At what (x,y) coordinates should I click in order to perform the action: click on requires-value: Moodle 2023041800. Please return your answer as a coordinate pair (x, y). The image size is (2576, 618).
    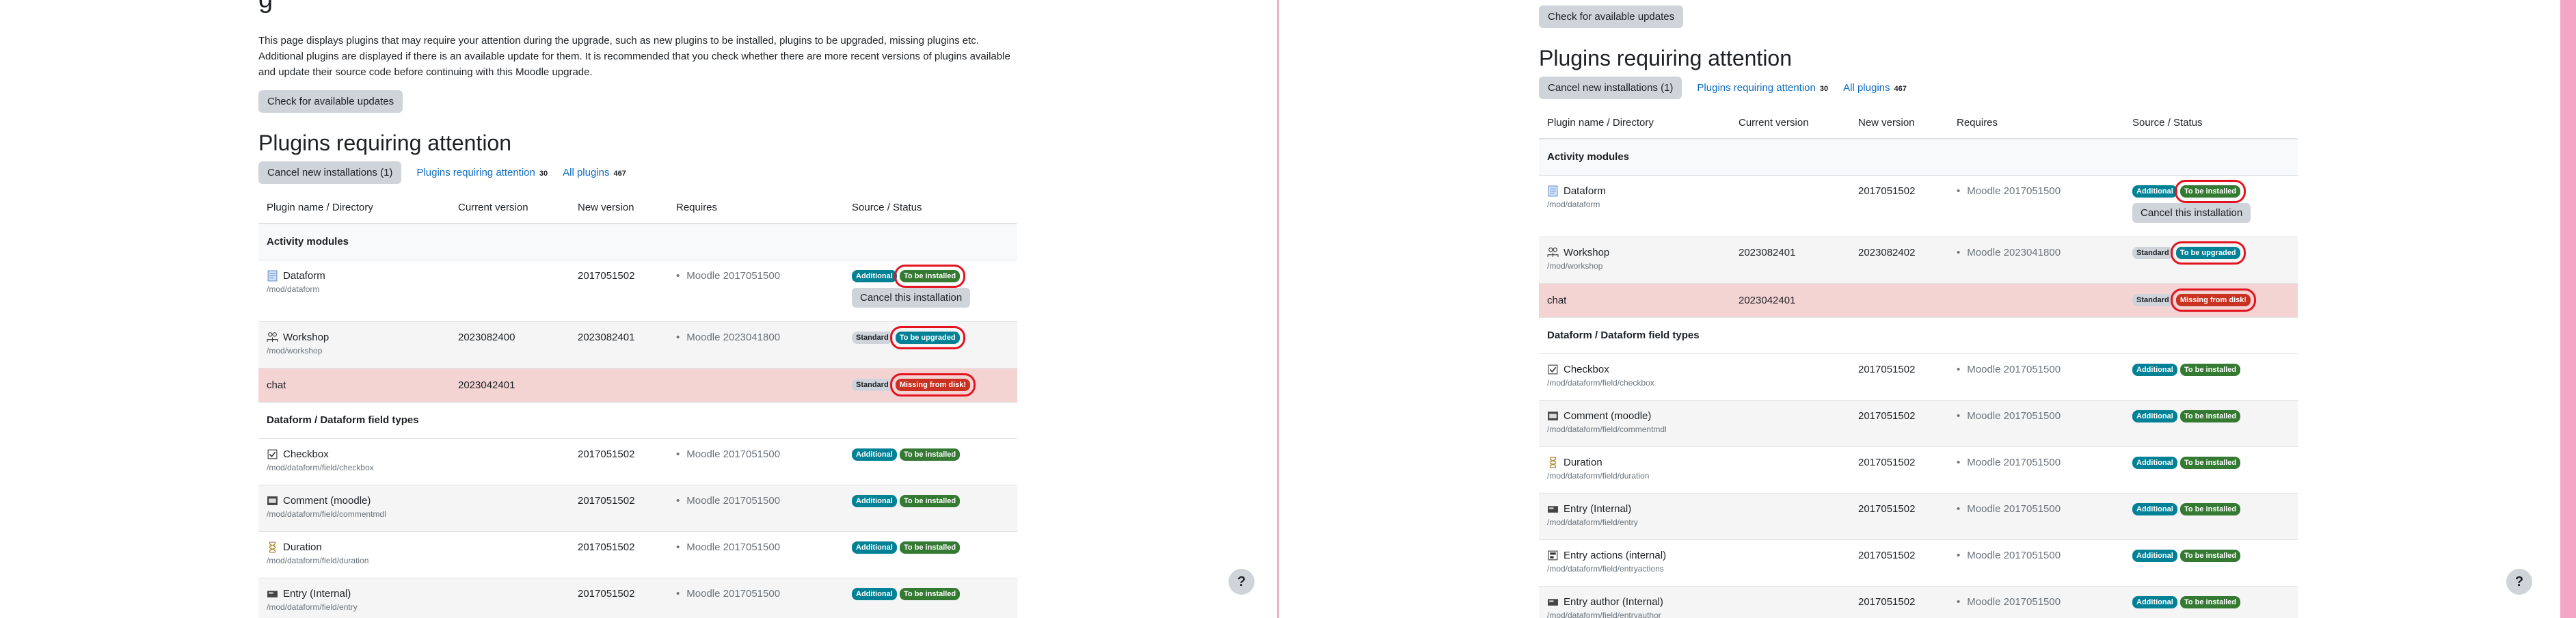
    Looking at the image, I should click on (728, 337).